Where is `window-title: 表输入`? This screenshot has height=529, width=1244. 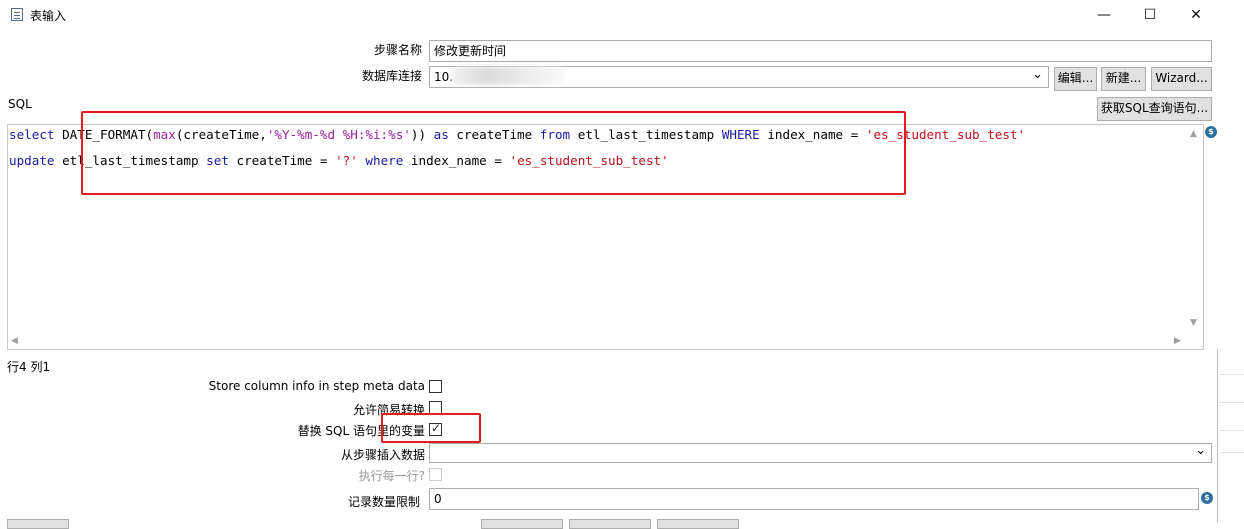
window-title: 表输入 is located at coordinates (48, 16).